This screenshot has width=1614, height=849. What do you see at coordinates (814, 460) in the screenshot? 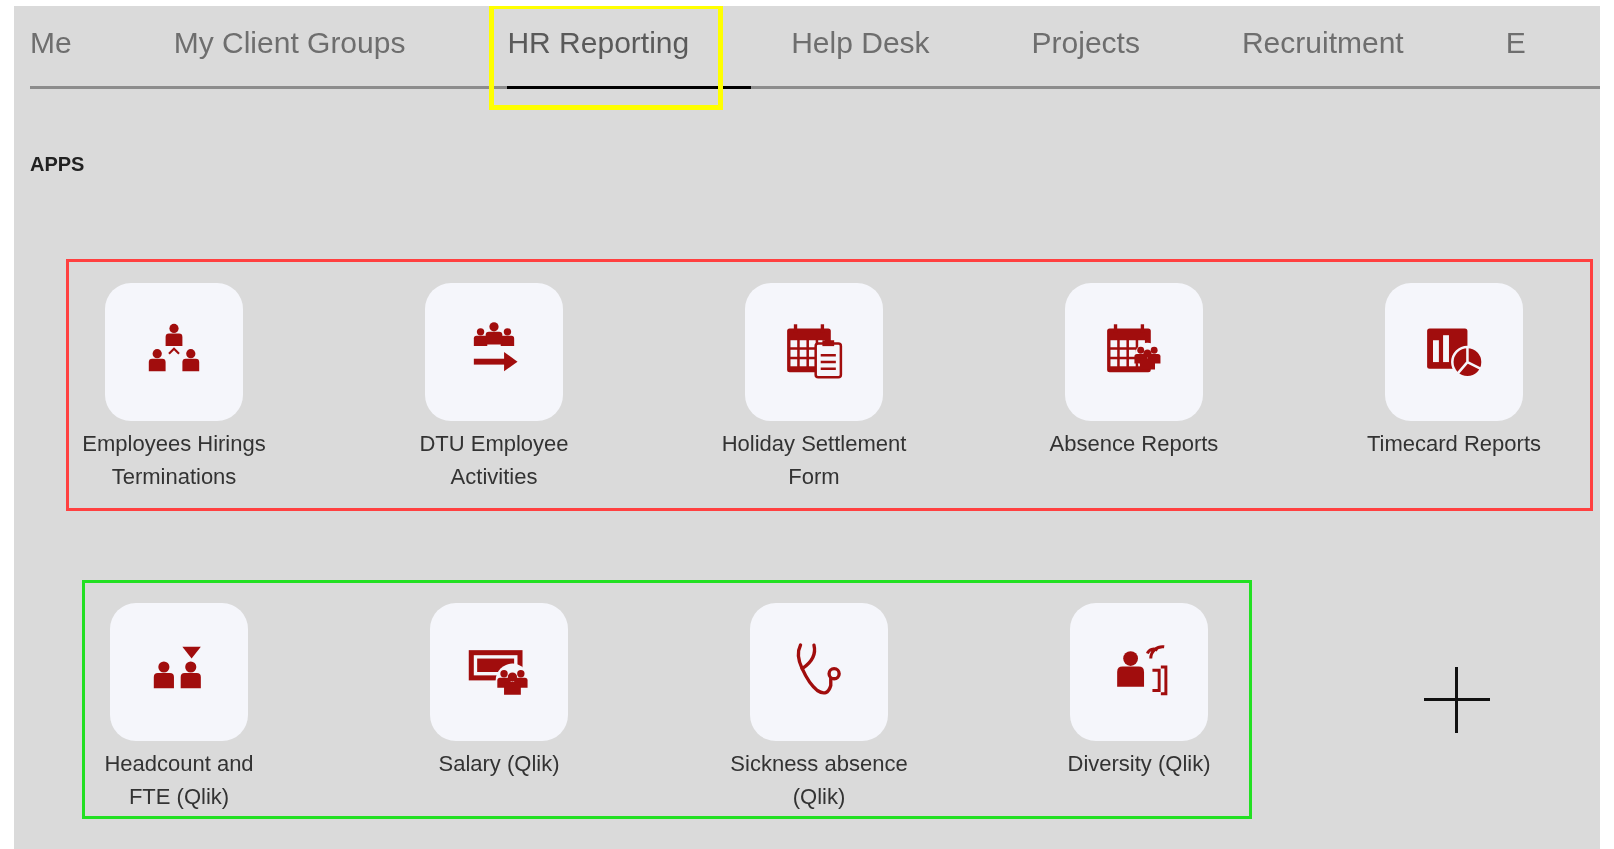
I see `app-label: Holiday Settlement Form` at bounding box center [814, 460].